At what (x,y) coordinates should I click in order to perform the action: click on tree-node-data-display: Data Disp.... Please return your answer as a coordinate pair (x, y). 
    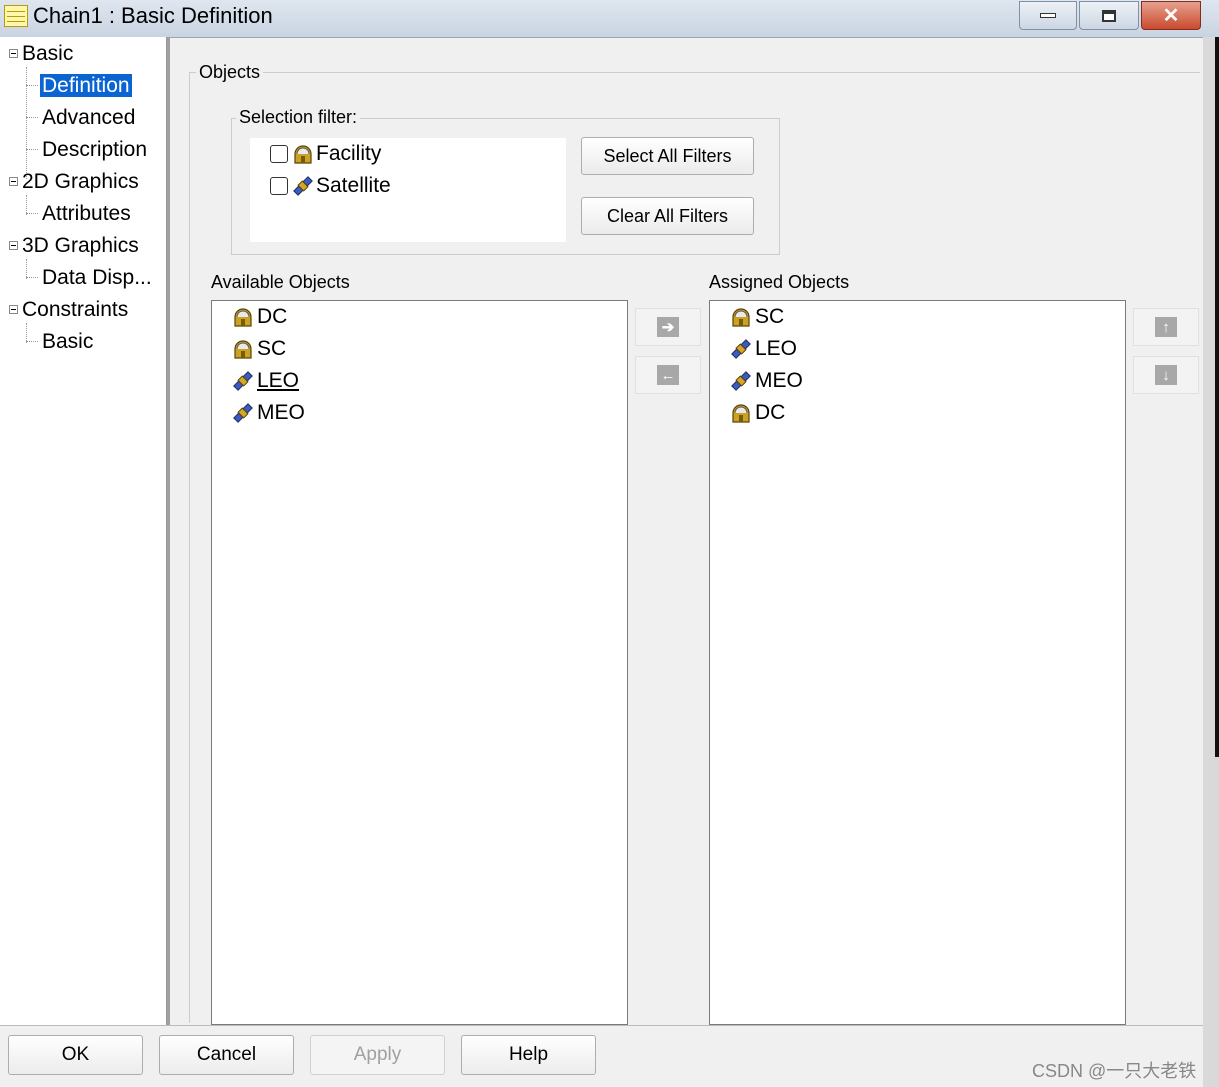
    Looking at the image, I should click on (97, 278).